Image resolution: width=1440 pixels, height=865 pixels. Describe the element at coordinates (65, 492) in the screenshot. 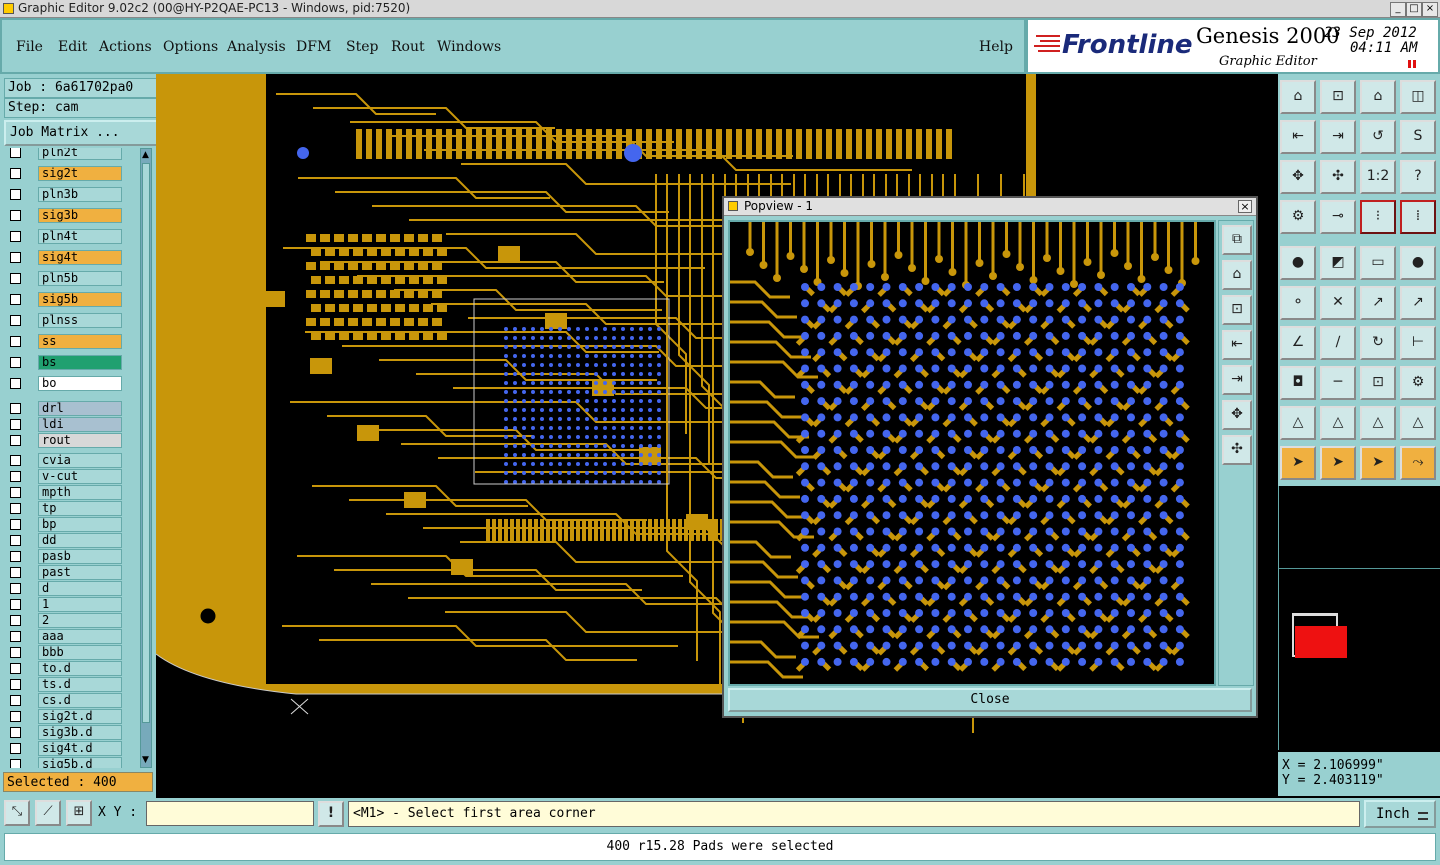

I see `layer-row: mpth` at that location.